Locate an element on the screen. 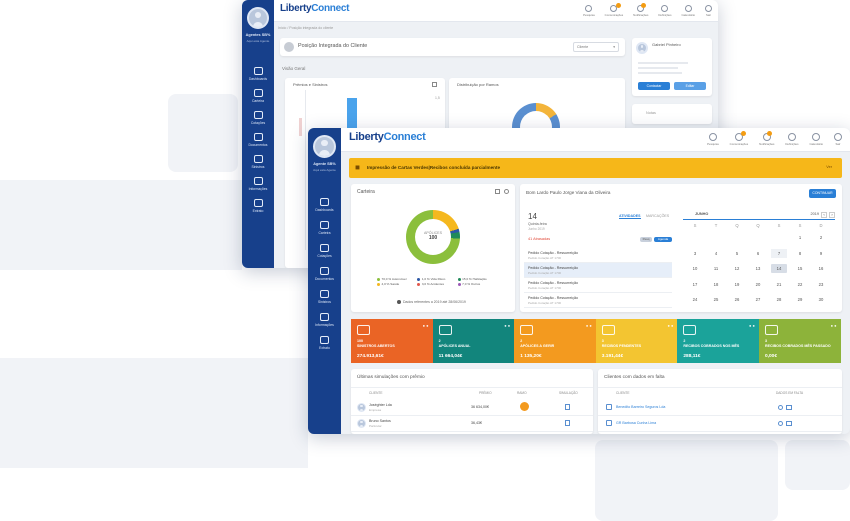 The image size is (850, 521). next-month-icon: › is located at coordinates (832, 215).